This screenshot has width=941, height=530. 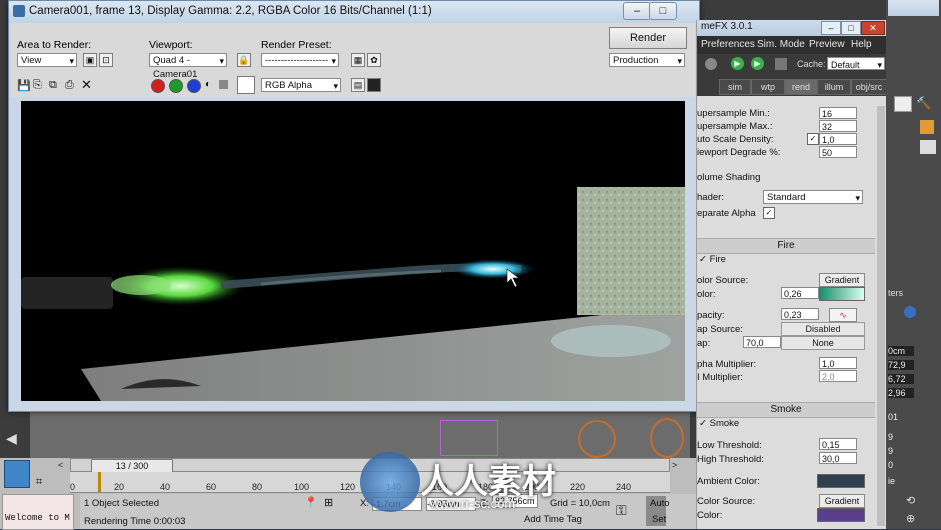 I want to click on map-source-button: Disabled, so click(x=823, y=329).